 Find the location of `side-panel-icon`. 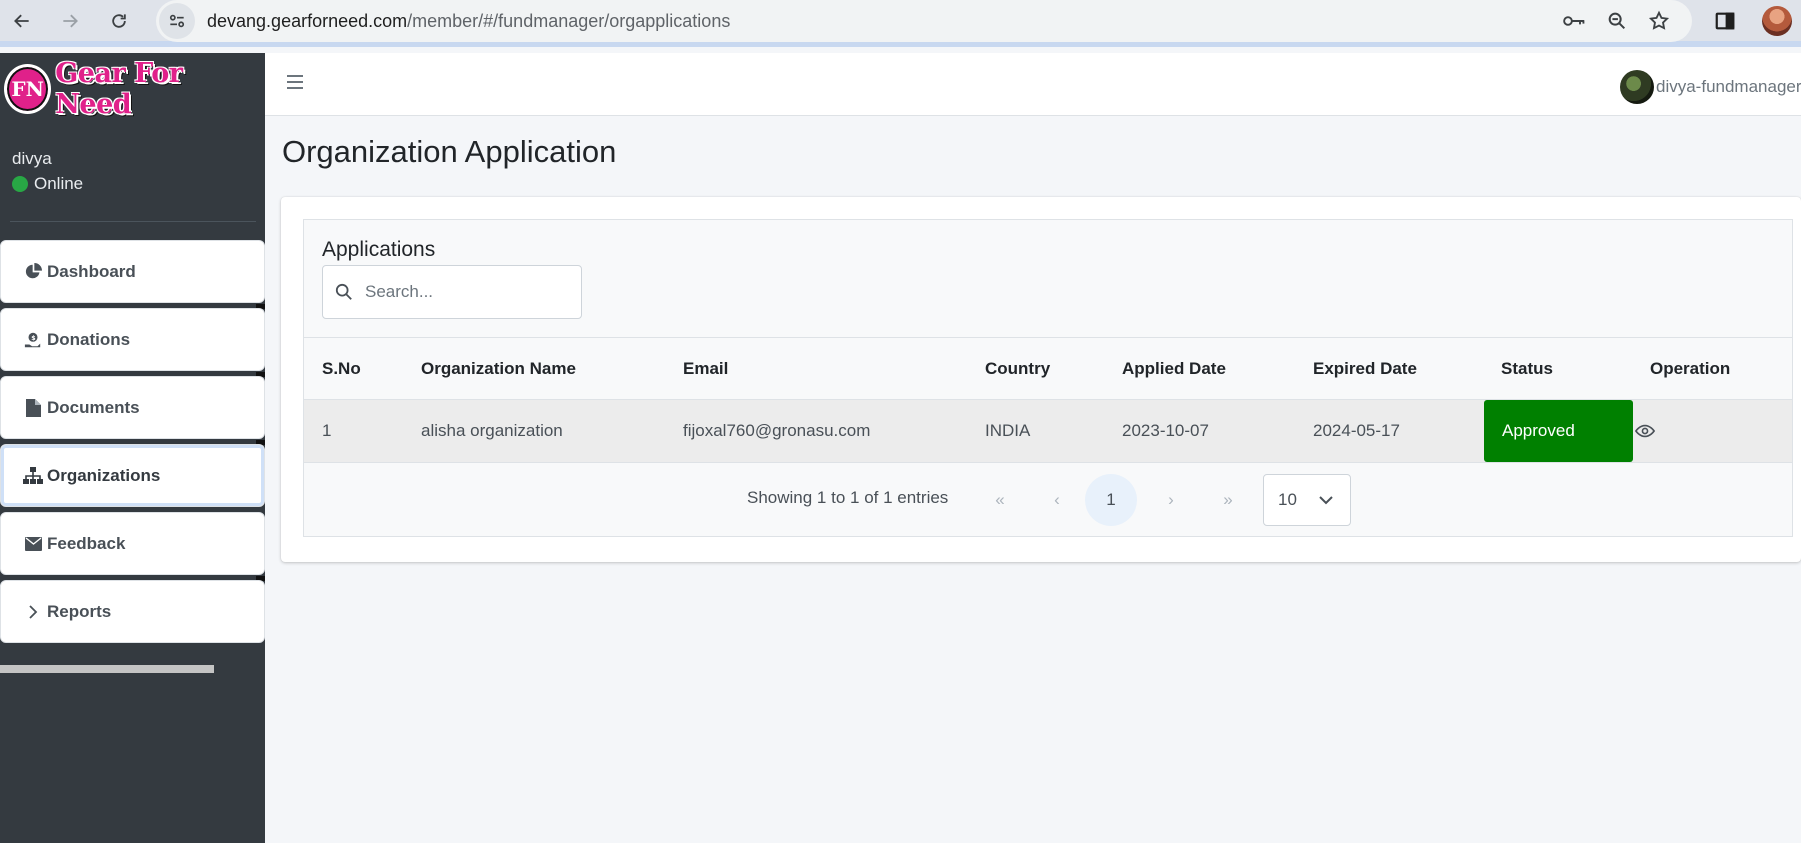

side-panel-icon is located at coordinates (1725, 21).